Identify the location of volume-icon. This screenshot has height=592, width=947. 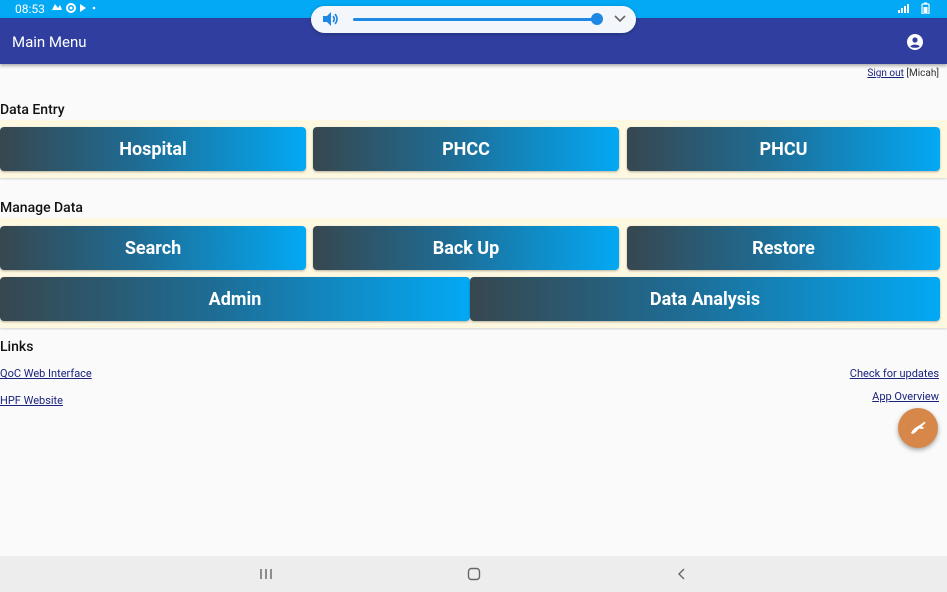
(331, 19).